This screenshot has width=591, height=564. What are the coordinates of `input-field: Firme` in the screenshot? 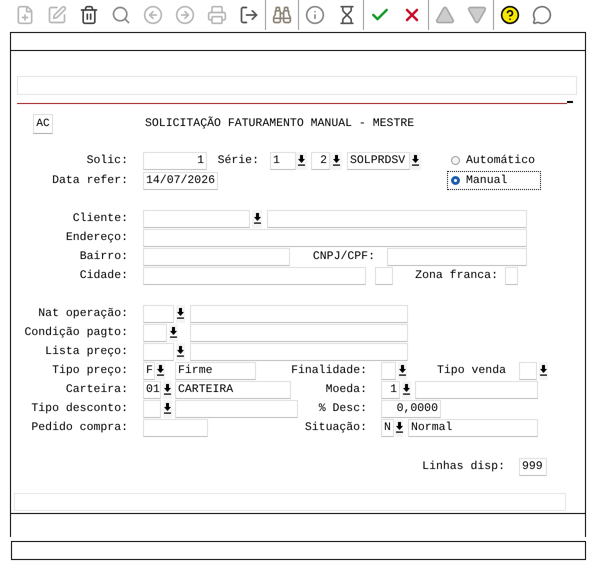 It's located at (215, 371).